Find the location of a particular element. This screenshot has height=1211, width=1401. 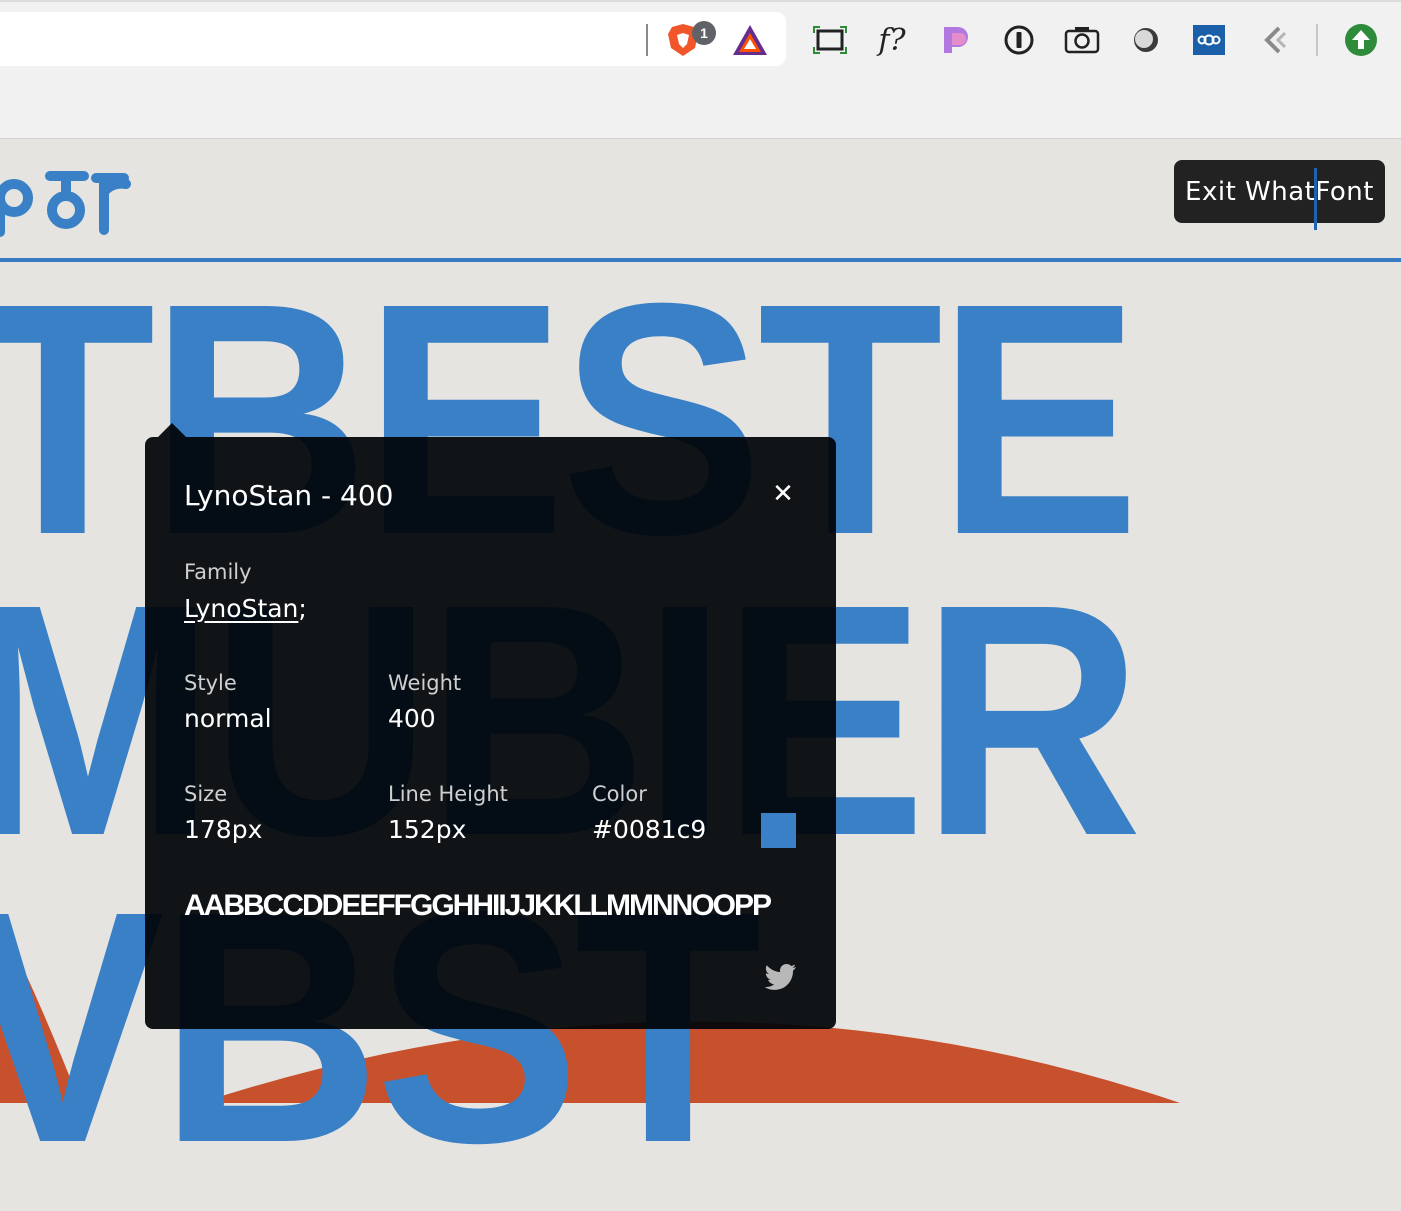

weight-label: Weight is located at coordinates (425, 683).